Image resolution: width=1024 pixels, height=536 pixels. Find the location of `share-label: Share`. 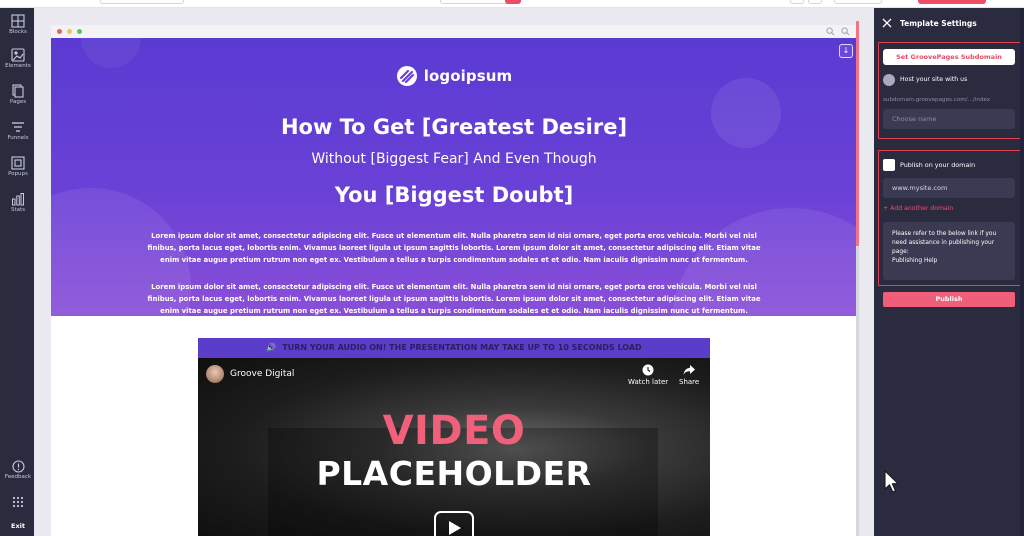

share-label: Share is located at coordinates (689, 382).